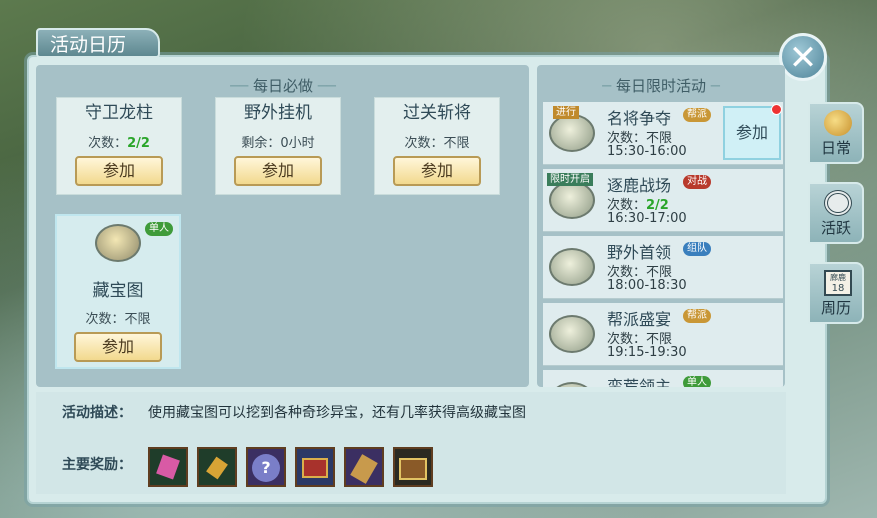 This screenshot has height=518, width=877. Describe the element at coordinates (663, 334) in the screenshot. I see `timed-row-guild-feast: 帮派盛宴 帮派 次数：不限 19:15-19:30` at that location.